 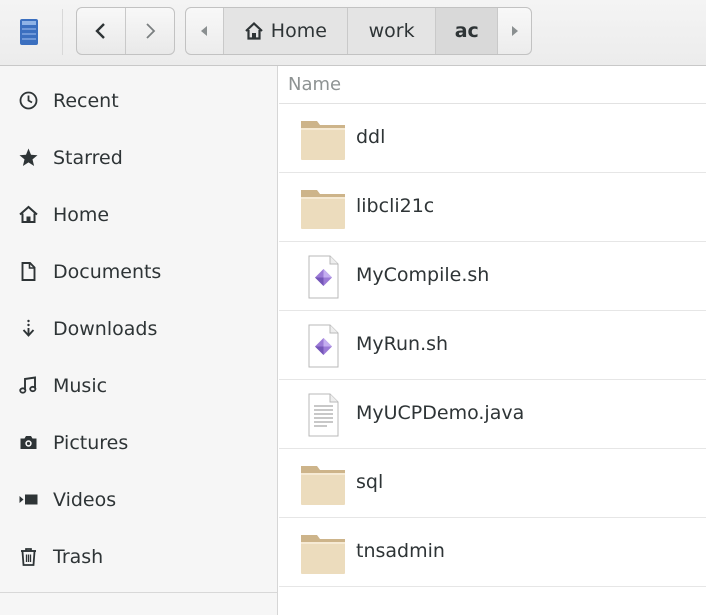 I want to click on toolbar-separator, so click(x=62, y=32).